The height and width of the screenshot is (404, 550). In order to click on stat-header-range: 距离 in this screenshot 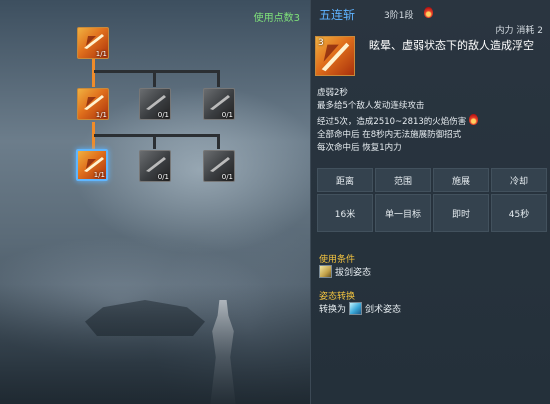, I will do `click(345, 180)`.